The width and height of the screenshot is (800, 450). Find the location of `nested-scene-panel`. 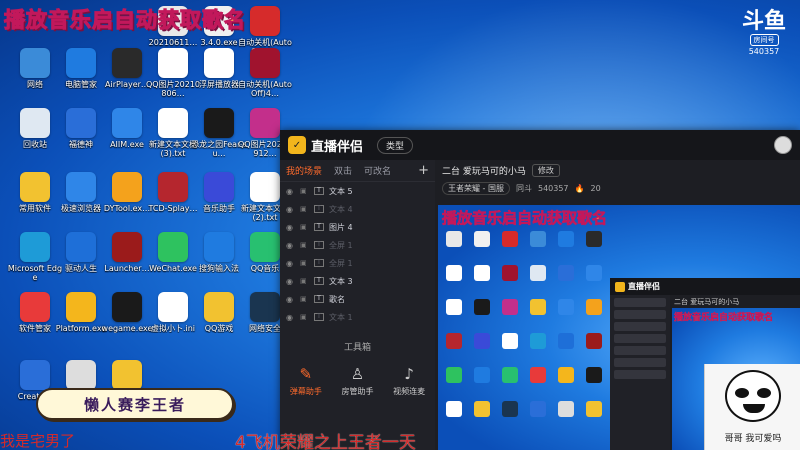

nested-scene-panel is located at coordinates (640, 372).